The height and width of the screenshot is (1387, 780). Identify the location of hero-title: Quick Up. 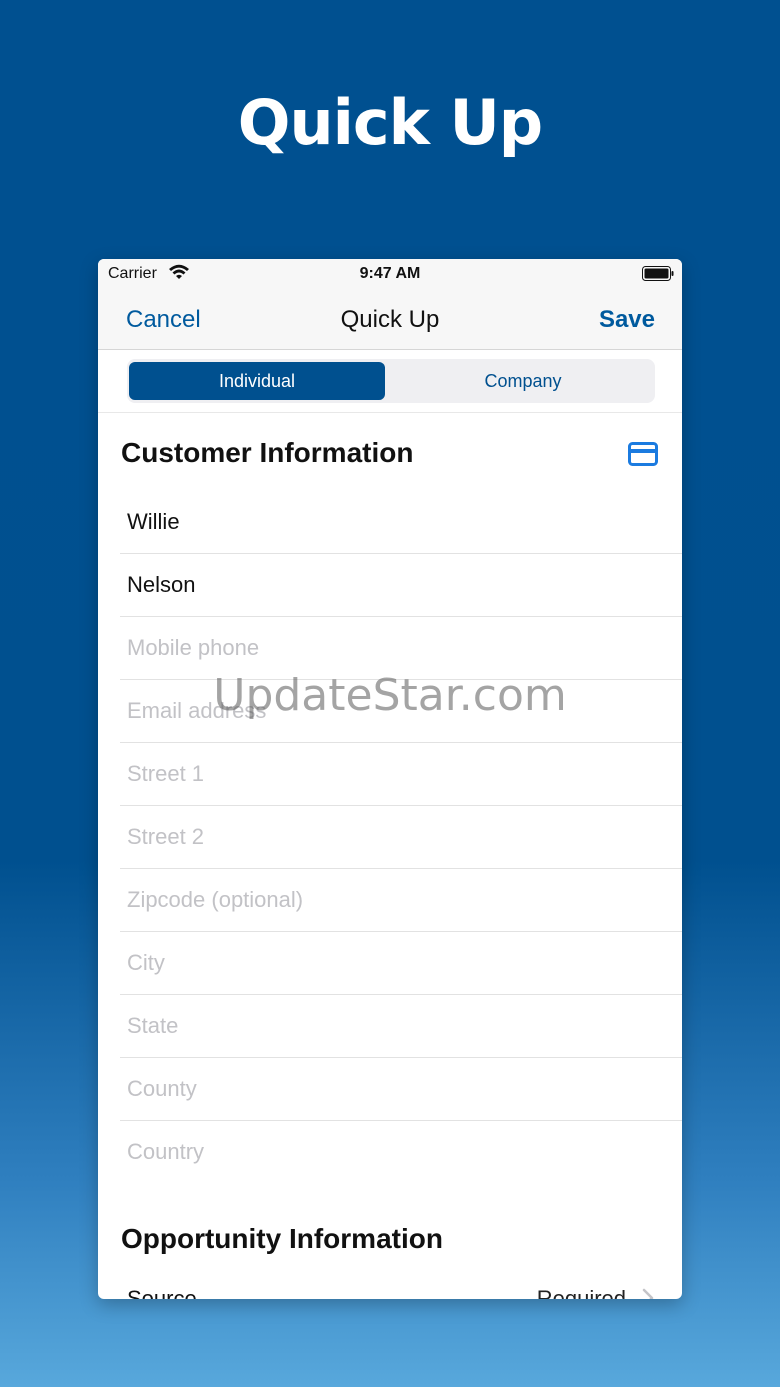
(390, 122).